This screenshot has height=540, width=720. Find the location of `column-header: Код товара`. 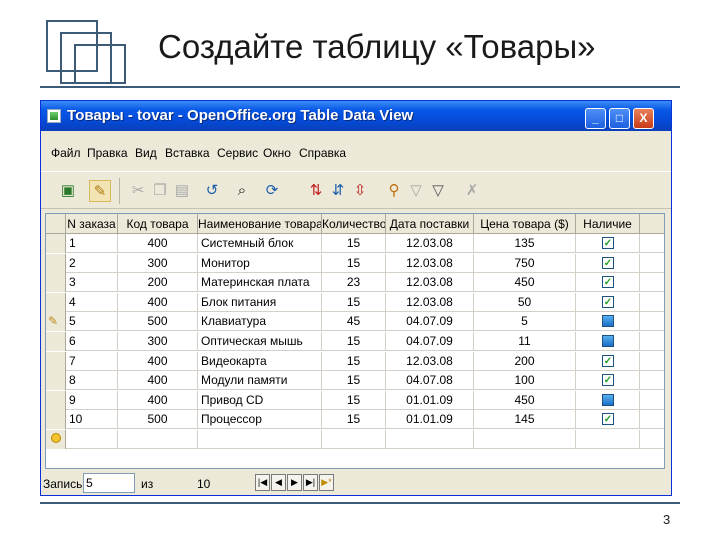

column-header: Код товара is located at coordinates (158, 224).